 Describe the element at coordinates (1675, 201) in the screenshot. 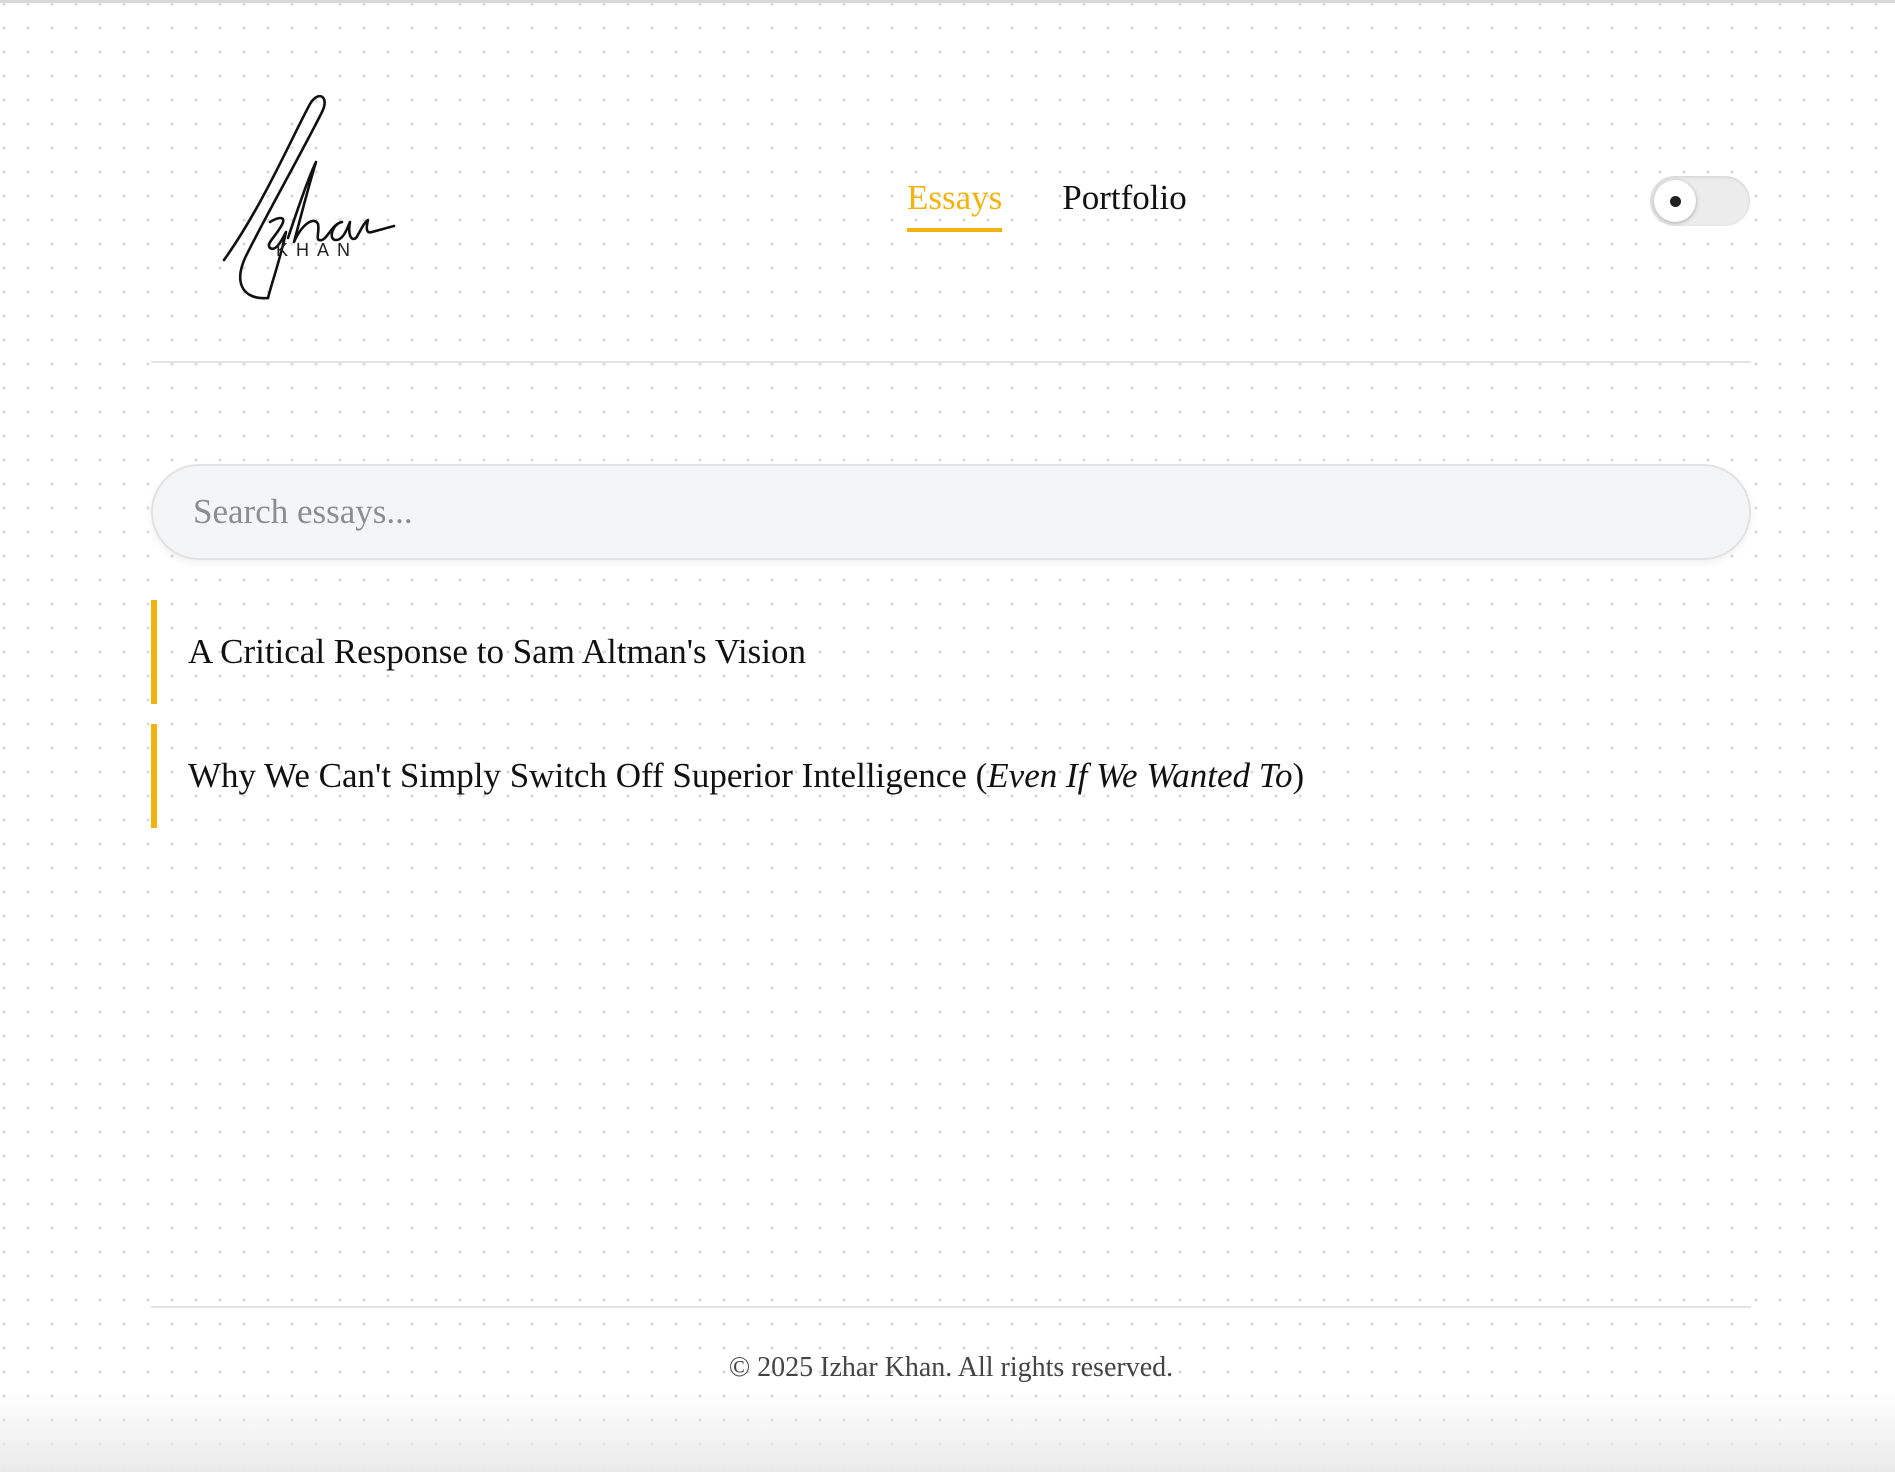

I see `toggle-knob-dot-icon` at that location.